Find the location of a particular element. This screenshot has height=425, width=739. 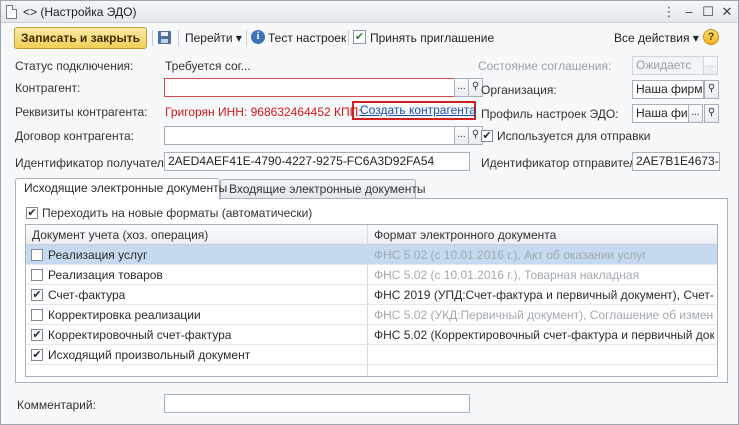

close-button: ✕ is located at coordinates (727, 12).